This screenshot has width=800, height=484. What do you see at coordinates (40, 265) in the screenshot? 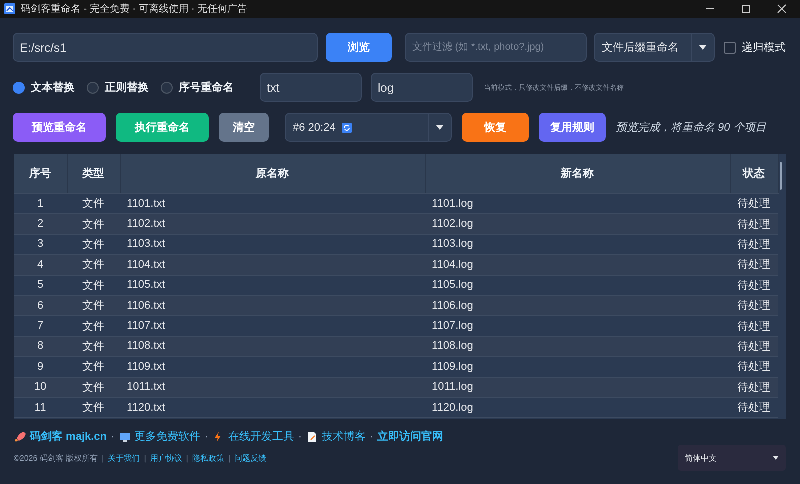
I see `table-cell: 4` at bounding box center [40, 265].